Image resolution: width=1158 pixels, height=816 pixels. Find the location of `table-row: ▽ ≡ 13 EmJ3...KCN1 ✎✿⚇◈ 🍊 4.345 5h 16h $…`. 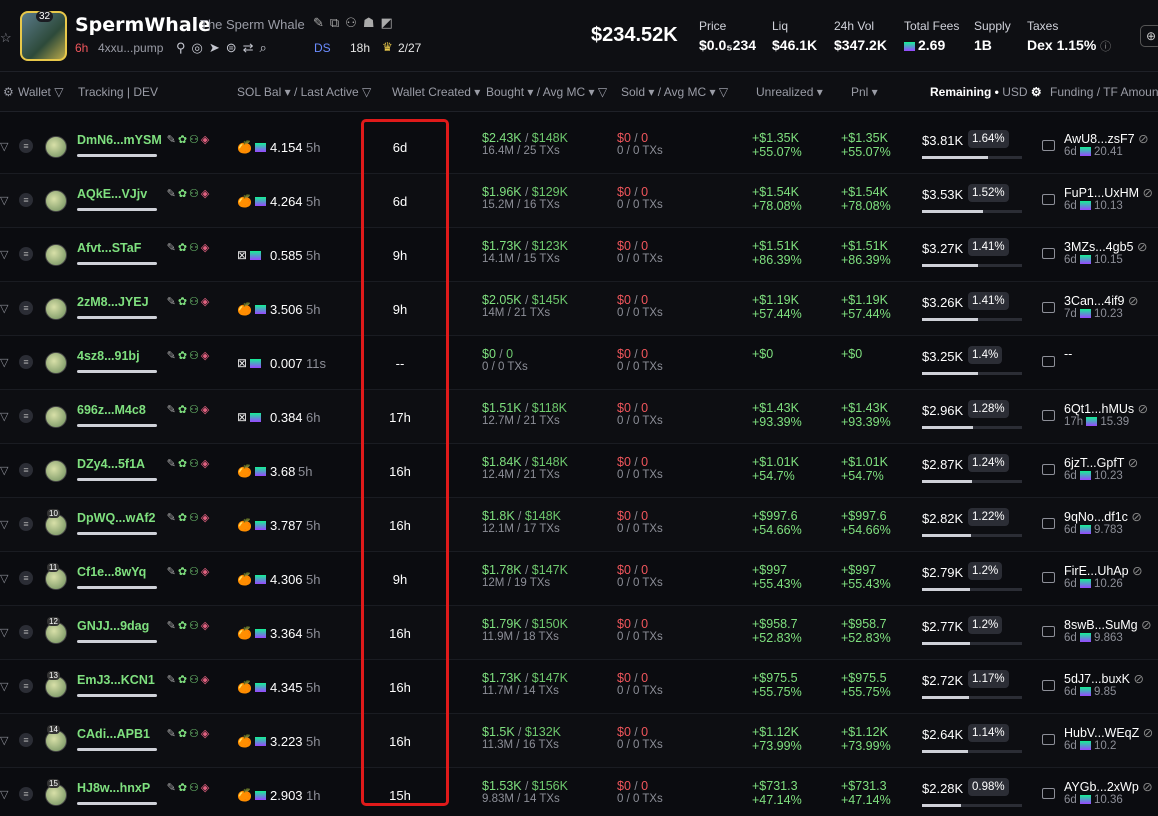

table-row: ▽ ≡ 13 EmJ3...KCN1 ✎✿⚇◈ 🍊 4.345 5h 16h $… is located at coordinates (579, 687).